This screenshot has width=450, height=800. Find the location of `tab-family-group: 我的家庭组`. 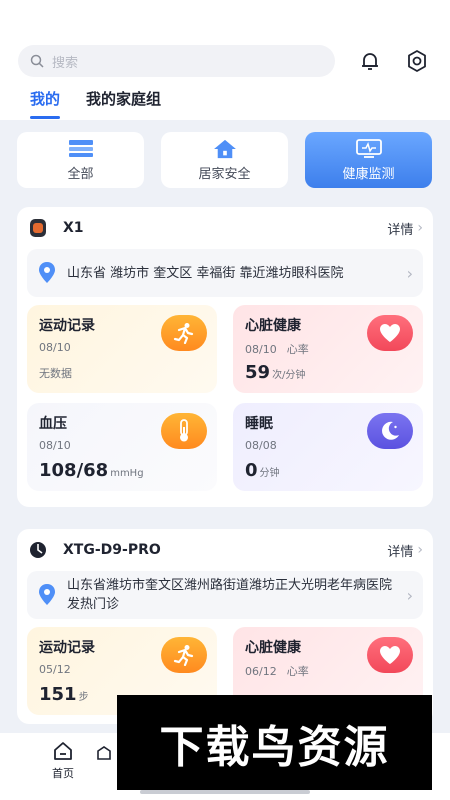

tab-family-group: 我的家庭组 is located at coordinates (123, 103).